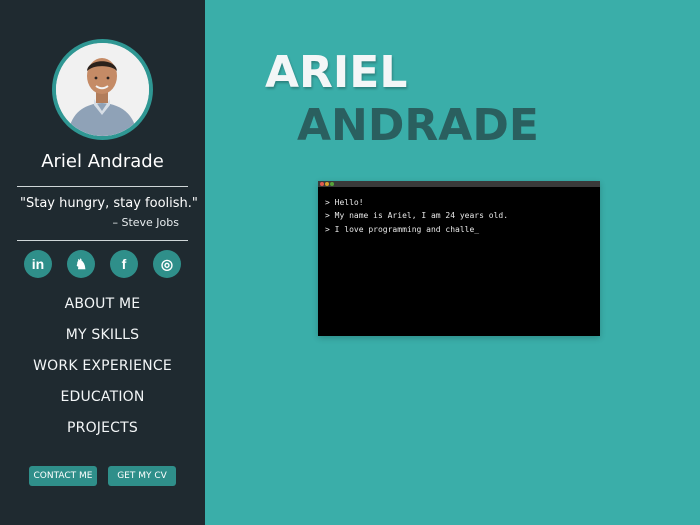 The height and width of the screenshot is (525, 700). Describe the element at coordinates (417, 215) in the screenshot. I see `terminal-line: > My name is Ariel, I am 24 years old.` at that location.